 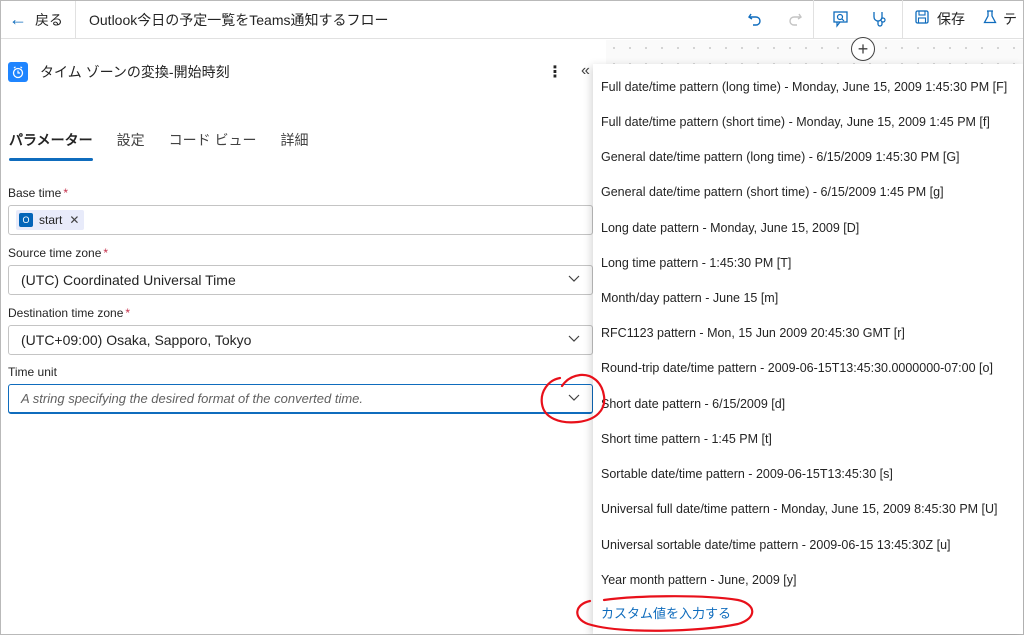 I want to click on comment-search-icon, so click(x=841, y=19).